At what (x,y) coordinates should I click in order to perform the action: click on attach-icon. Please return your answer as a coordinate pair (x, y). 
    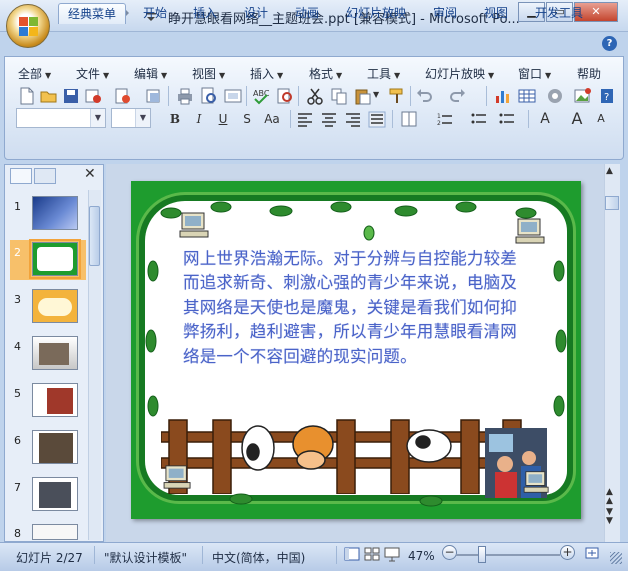
    Looking at the image, I should click on (153, 96).